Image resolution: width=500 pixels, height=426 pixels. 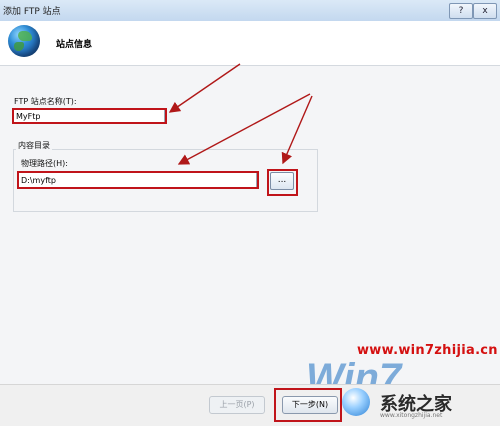 What do you see at coordinates (308, 405) in the screenshot?
I see `next-highlight` at bounding box center [308, 405].